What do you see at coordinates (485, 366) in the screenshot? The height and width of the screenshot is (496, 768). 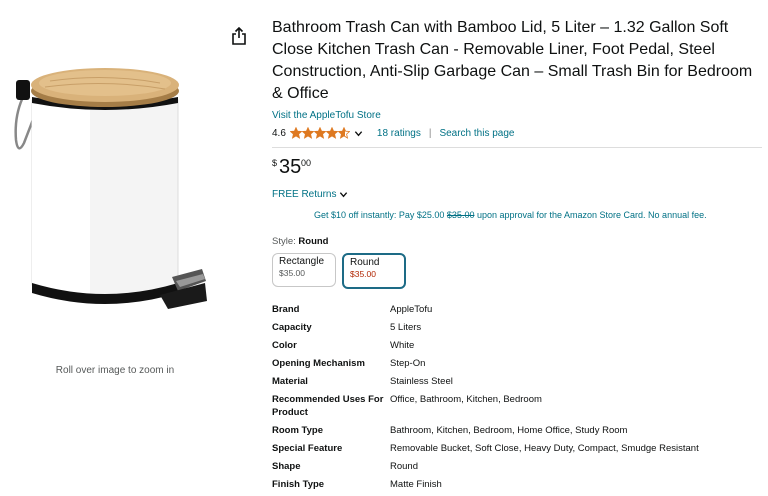 I see `spec-row: Opening Mechanism Step-On` at bounding box center [485, 366].